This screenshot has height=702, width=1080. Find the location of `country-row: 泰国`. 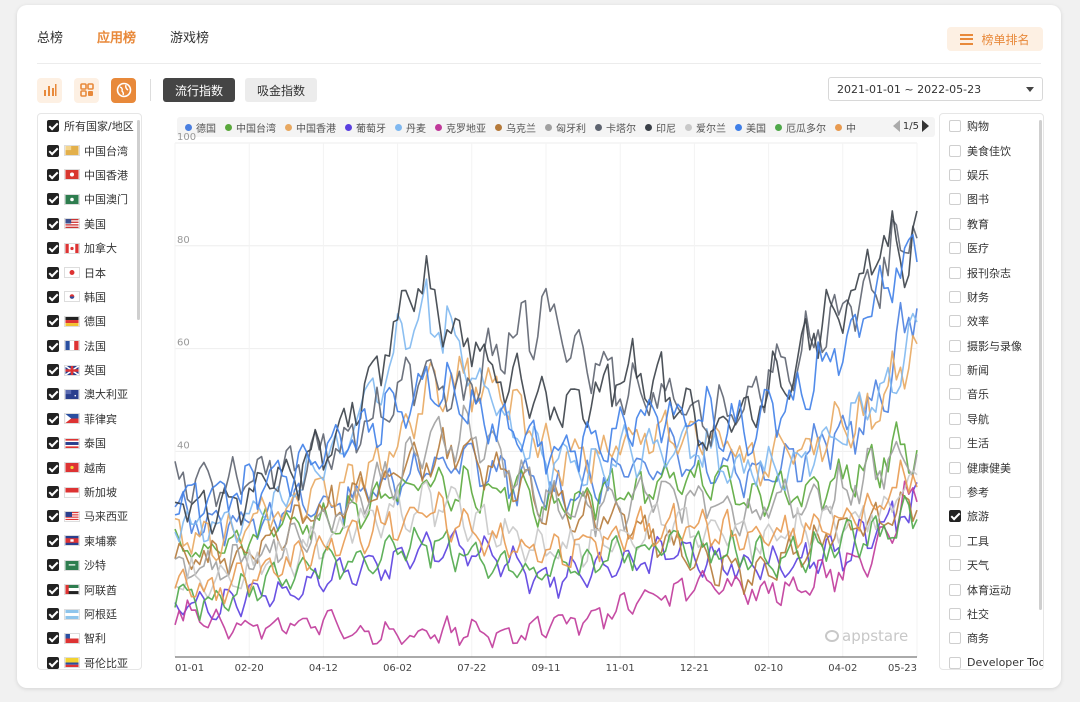

country-row: 泰国 is located at coordinates (89, 443).